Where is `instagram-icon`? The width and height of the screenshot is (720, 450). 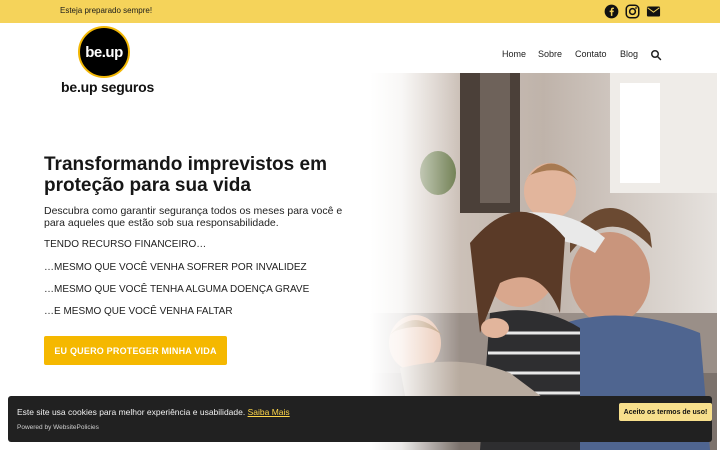 instagram-icon is located at coordinates (632, 11).